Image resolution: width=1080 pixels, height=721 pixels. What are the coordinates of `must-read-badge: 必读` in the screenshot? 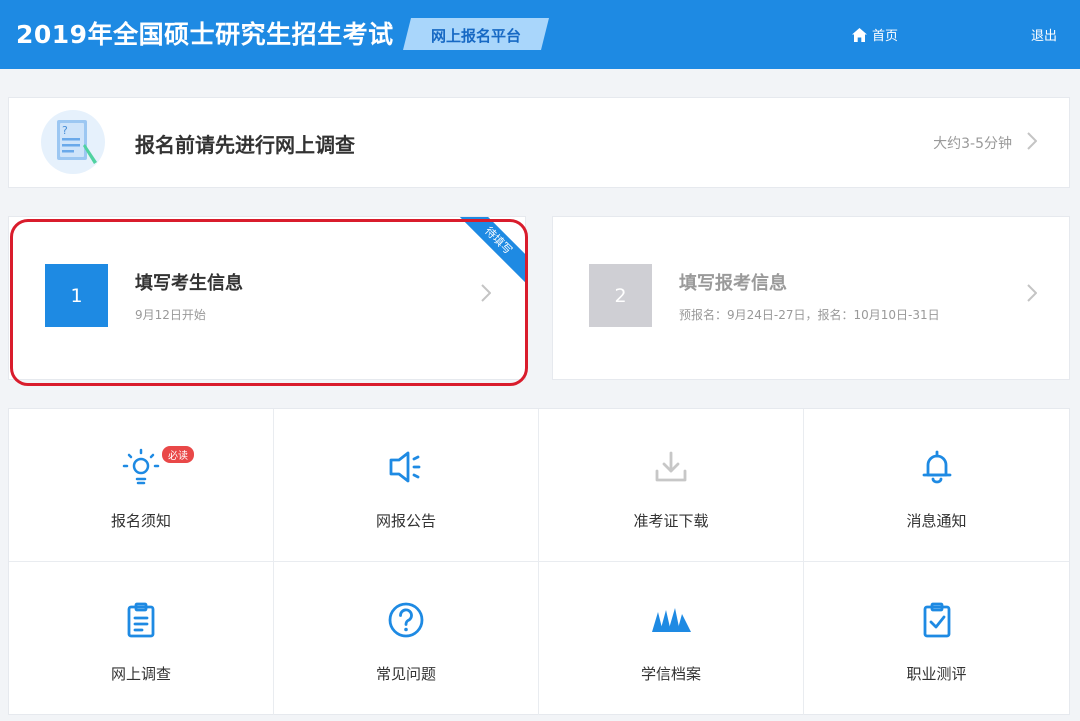 It's located at (178, 454).